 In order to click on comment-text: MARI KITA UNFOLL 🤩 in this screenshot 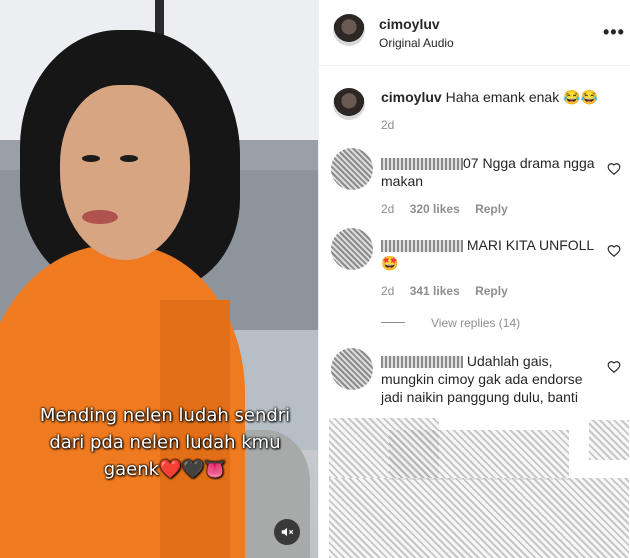, I will do `click(491, 254)`.